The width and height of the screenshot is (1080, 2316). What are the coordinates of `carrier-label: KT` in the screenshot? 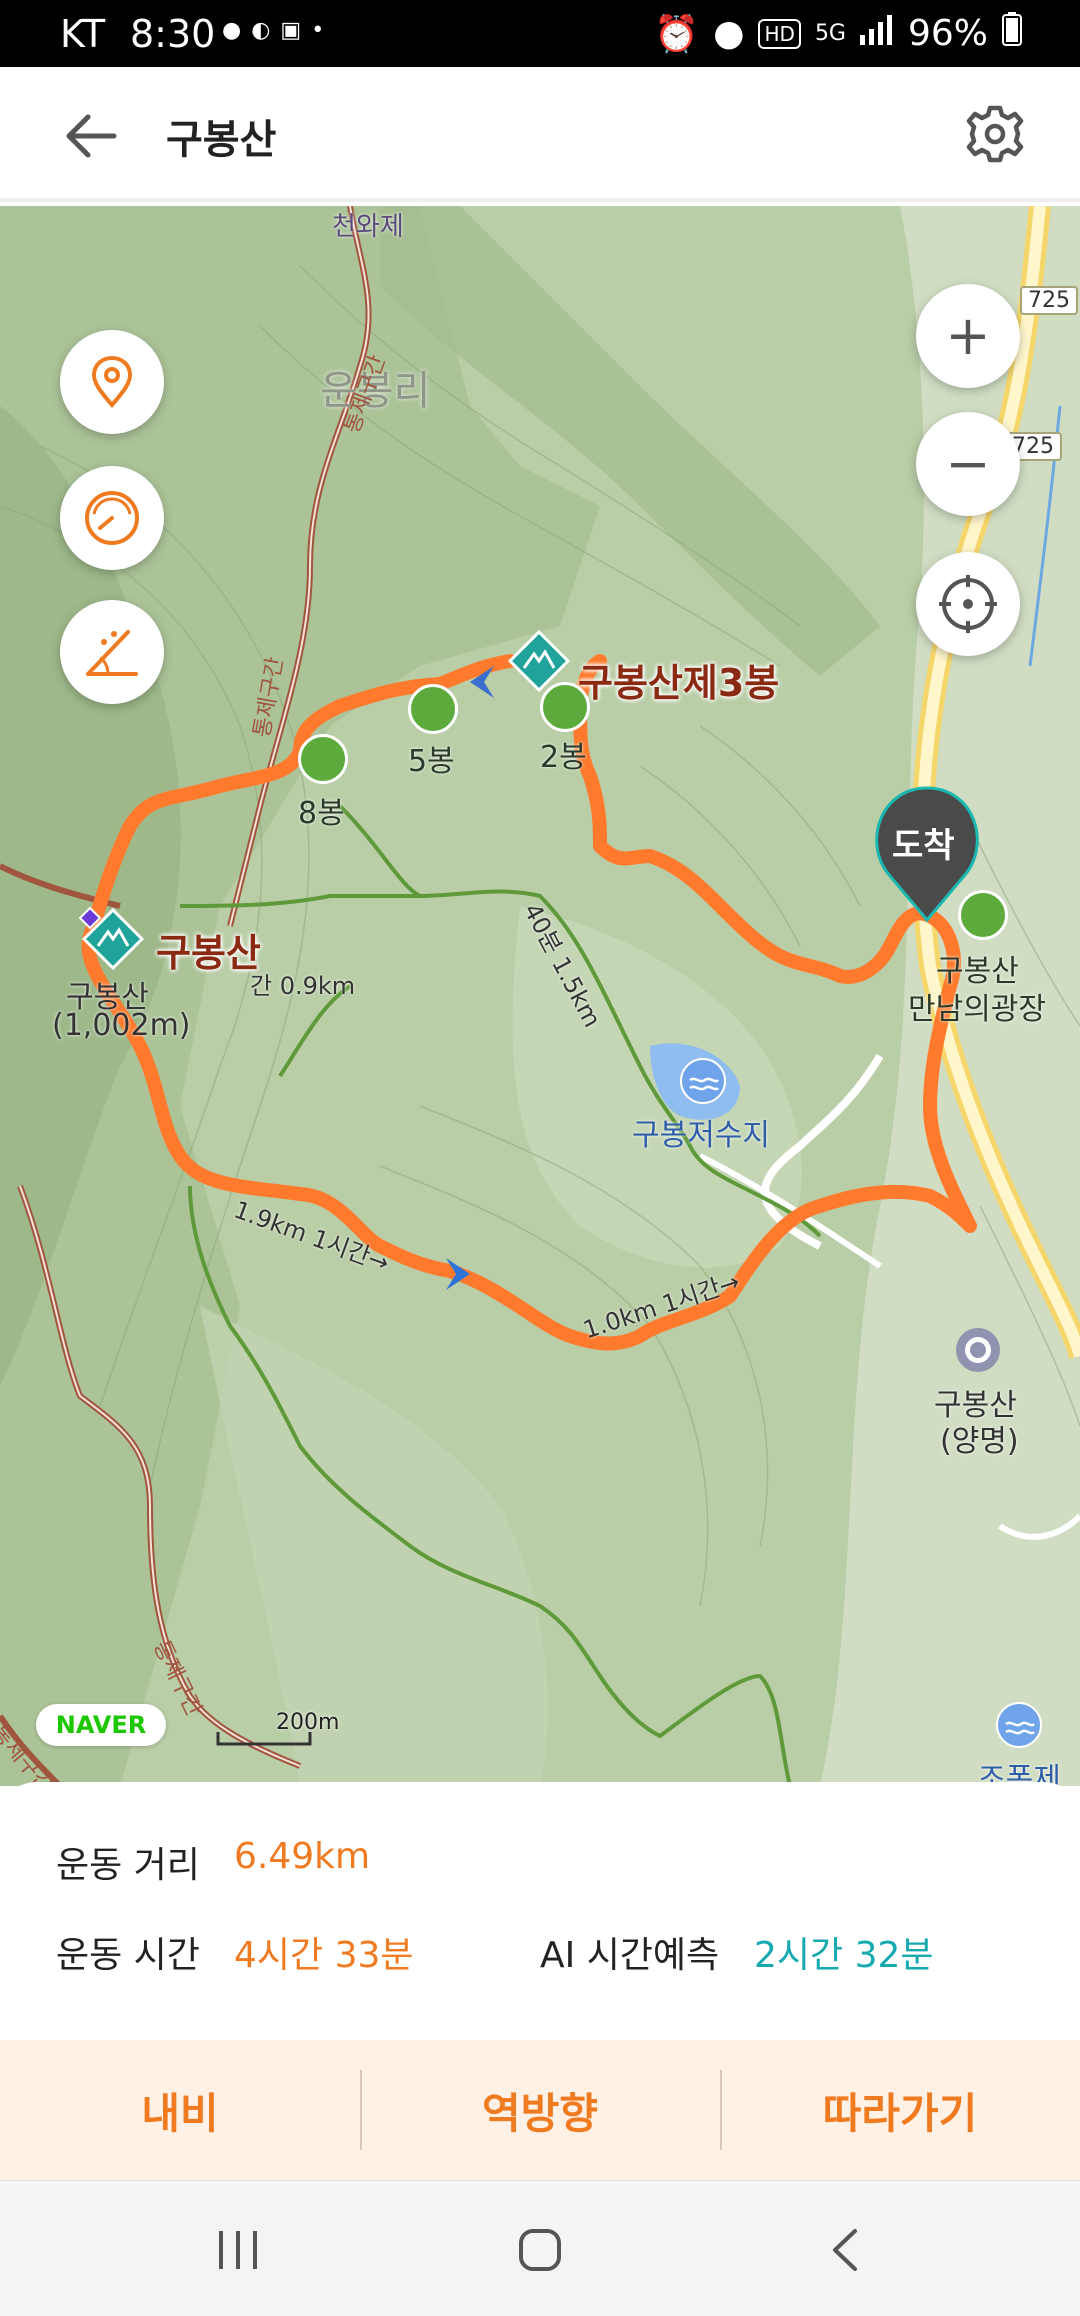 It's located at (83, 34).